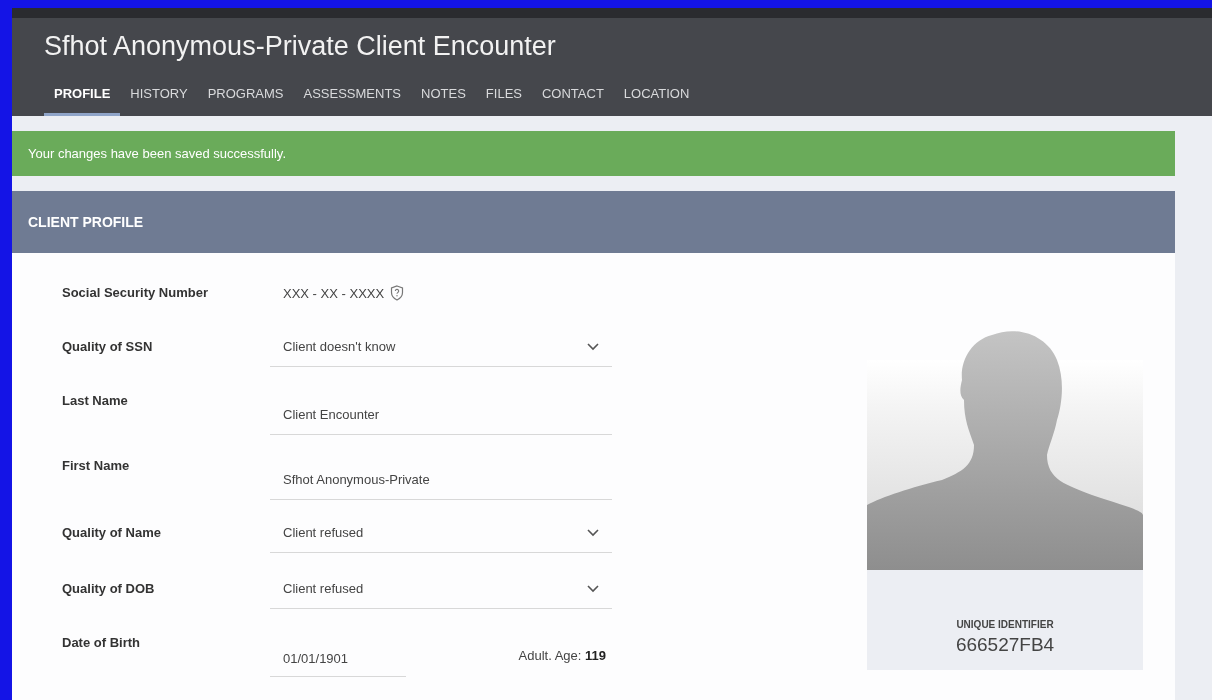 The height and width of the screenshot is (700, 1212). What do you see at coordinates (572, 97) in the screenshot?
I see `nav-tab: CONTACT` at bounding box center [572, 97].